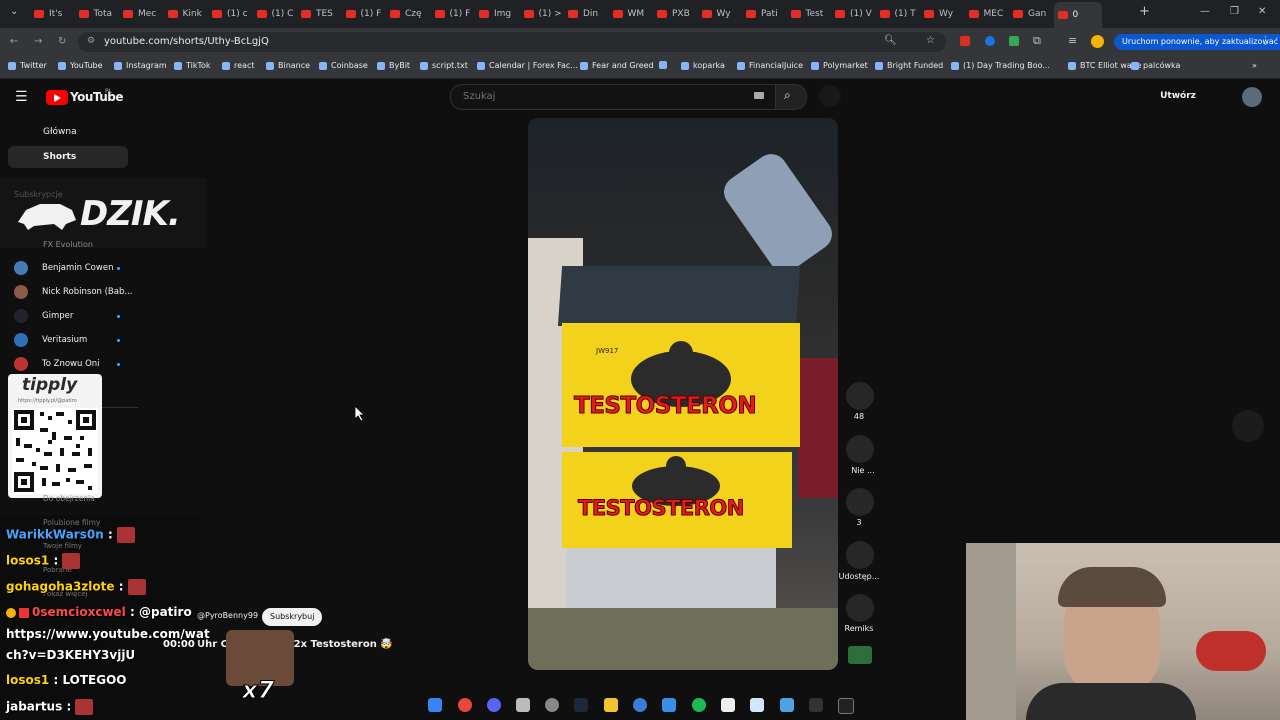 The image size is (1280, 720). I want to click on browser-tab: (1) c, so click(230, 14).